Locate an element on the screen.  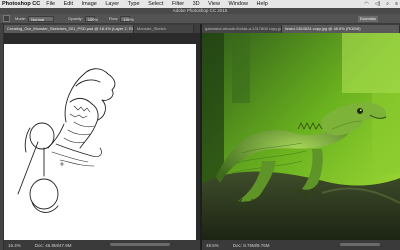
right-doc-size: Doc: 8.76M/8.76M is located at coordinates (251, 245).